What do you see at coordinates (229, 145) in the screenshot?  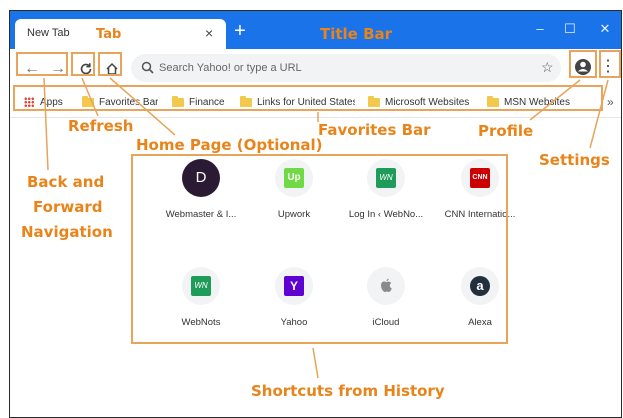 I see `annotation-home-page: Home Page (Optional)` at bounding box center [229, 145].